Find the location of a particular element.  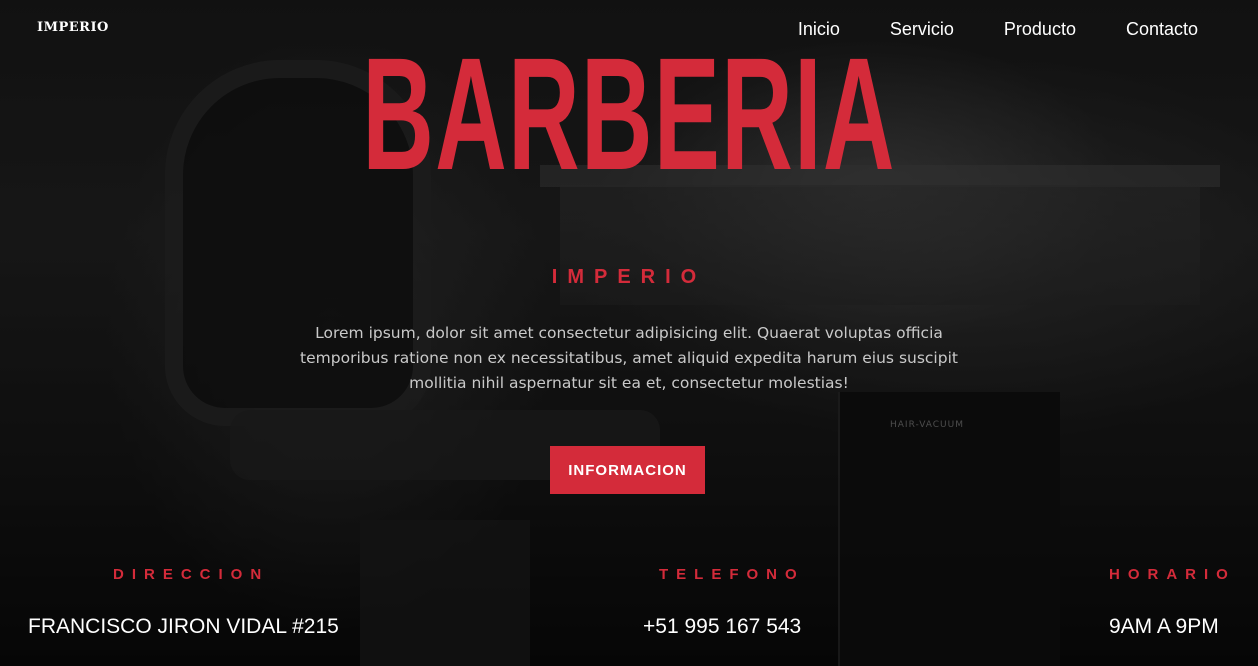

address-label: DIRECCION is located at coordinates (191, 574).